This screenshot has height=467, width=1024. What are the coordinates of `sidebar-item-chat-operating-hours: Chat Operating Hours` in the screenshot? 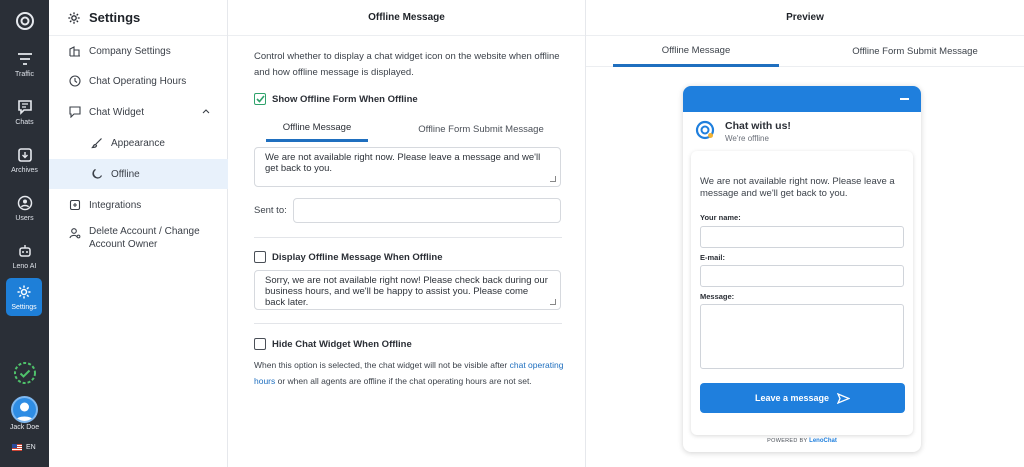 It's located at (138, 81).